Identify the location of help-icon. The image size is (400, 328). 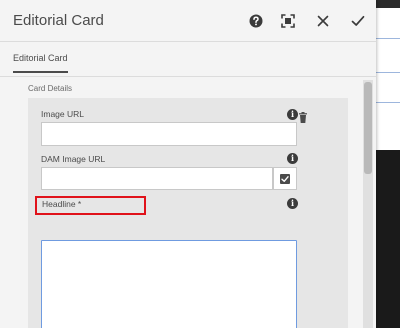
(256, 21).